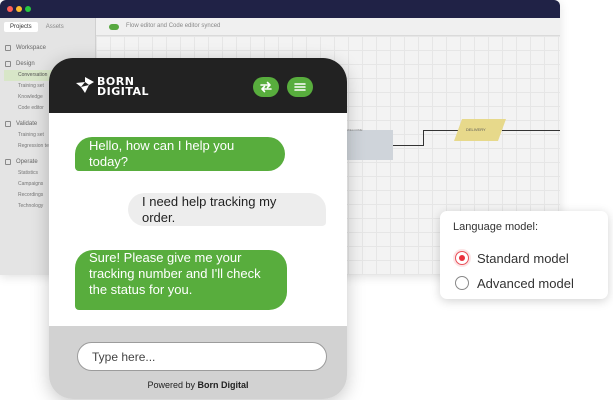  Describe the element at coordinates (49, 48) in the screenshot. I see `nav-section-workspace: Workspace` at that location.